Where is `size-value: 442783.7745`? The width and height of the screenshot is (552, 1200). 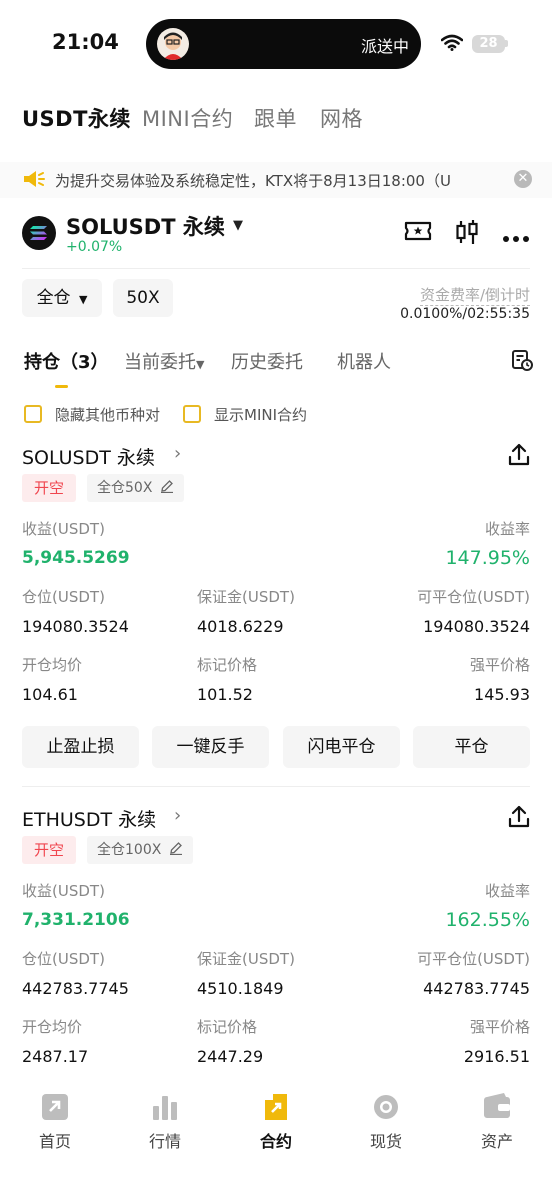
size-value: 442783.7745 is located at coordinates (75, 988).